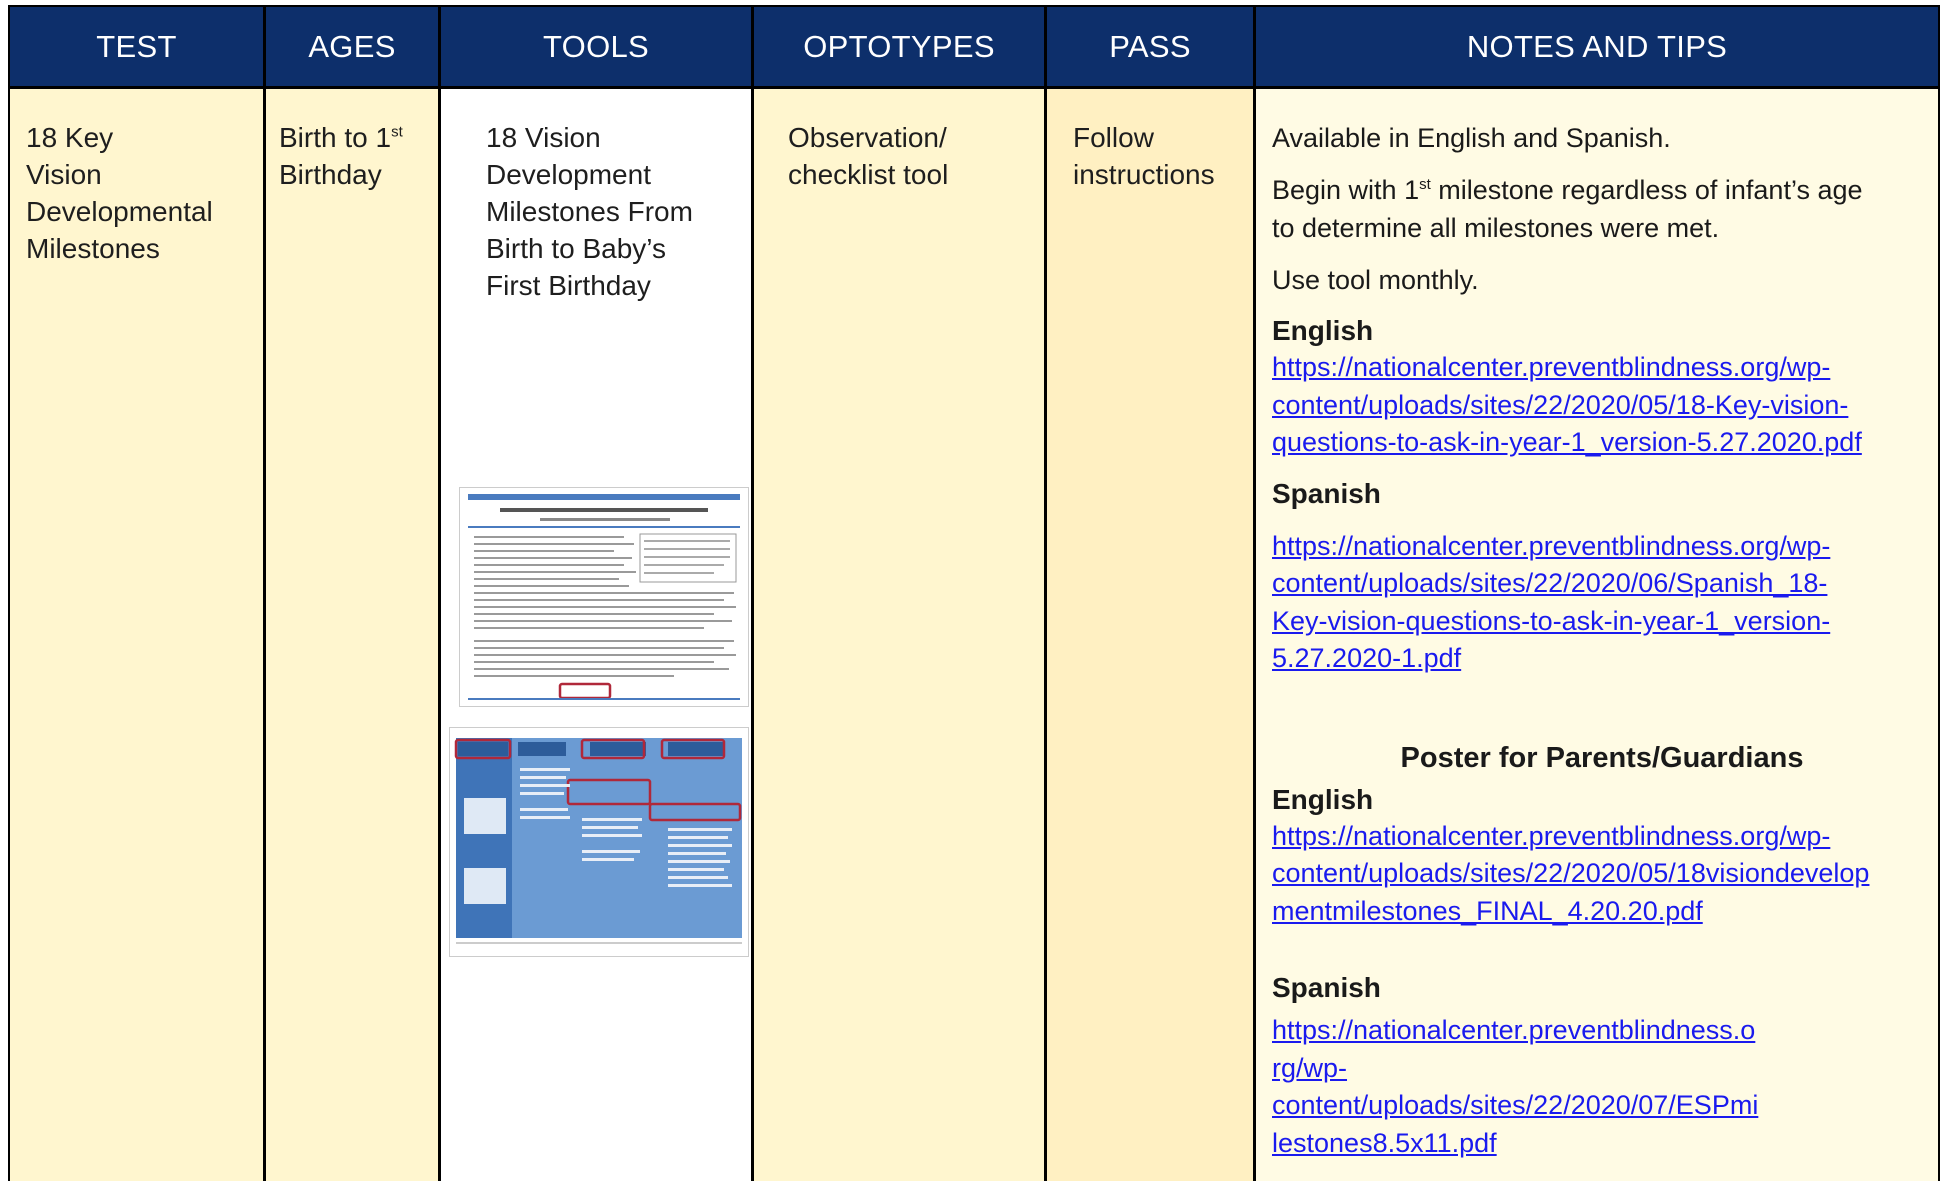 Image resolution: width=1942 pixels, height=1181 pixels. Describe the element at coordinates (1471, 138) in the screenshot. I see `availability-note: Available in English and Spanish.` at that location.